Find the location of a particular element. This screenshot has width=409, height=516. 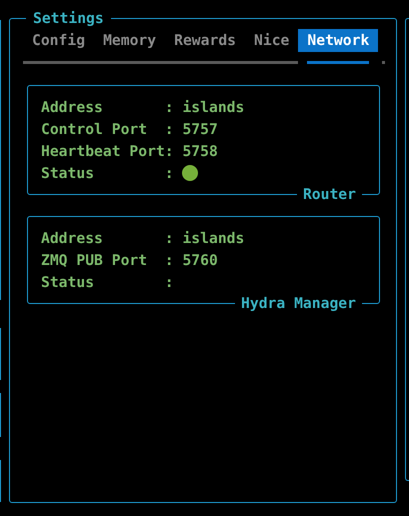

field-label: Heartbeat Port is located at coordinates (103, 151).